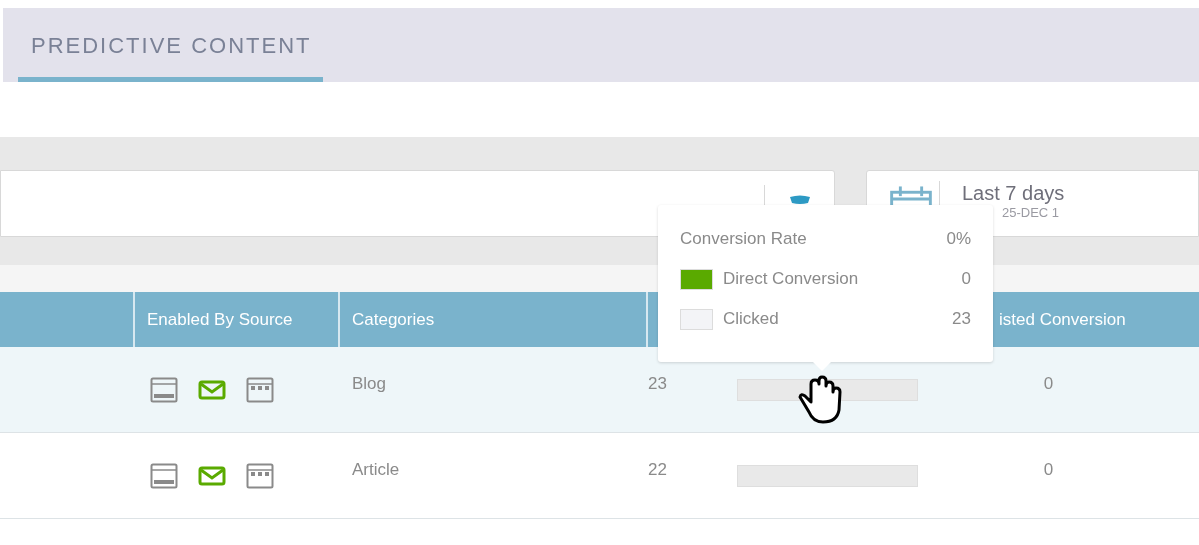 The height and width of the screenshot is (545, 1199). I want to click on tooltip-label: Clicked, so click(751, 319).